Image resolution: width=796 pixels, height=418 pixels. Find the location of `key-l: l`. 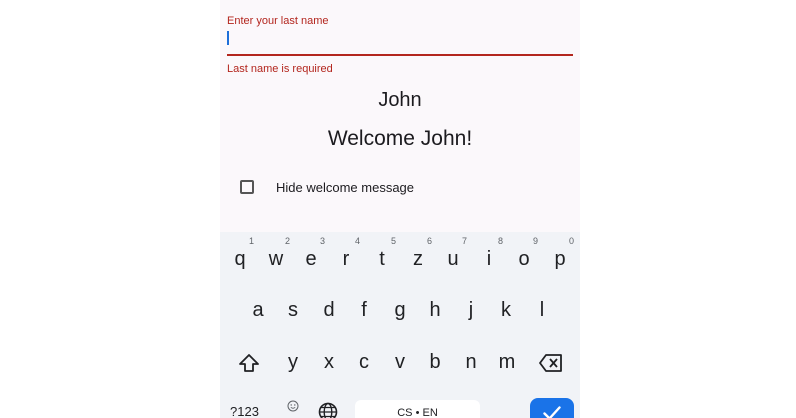

key-l: l is located at coordinates (542, 310).